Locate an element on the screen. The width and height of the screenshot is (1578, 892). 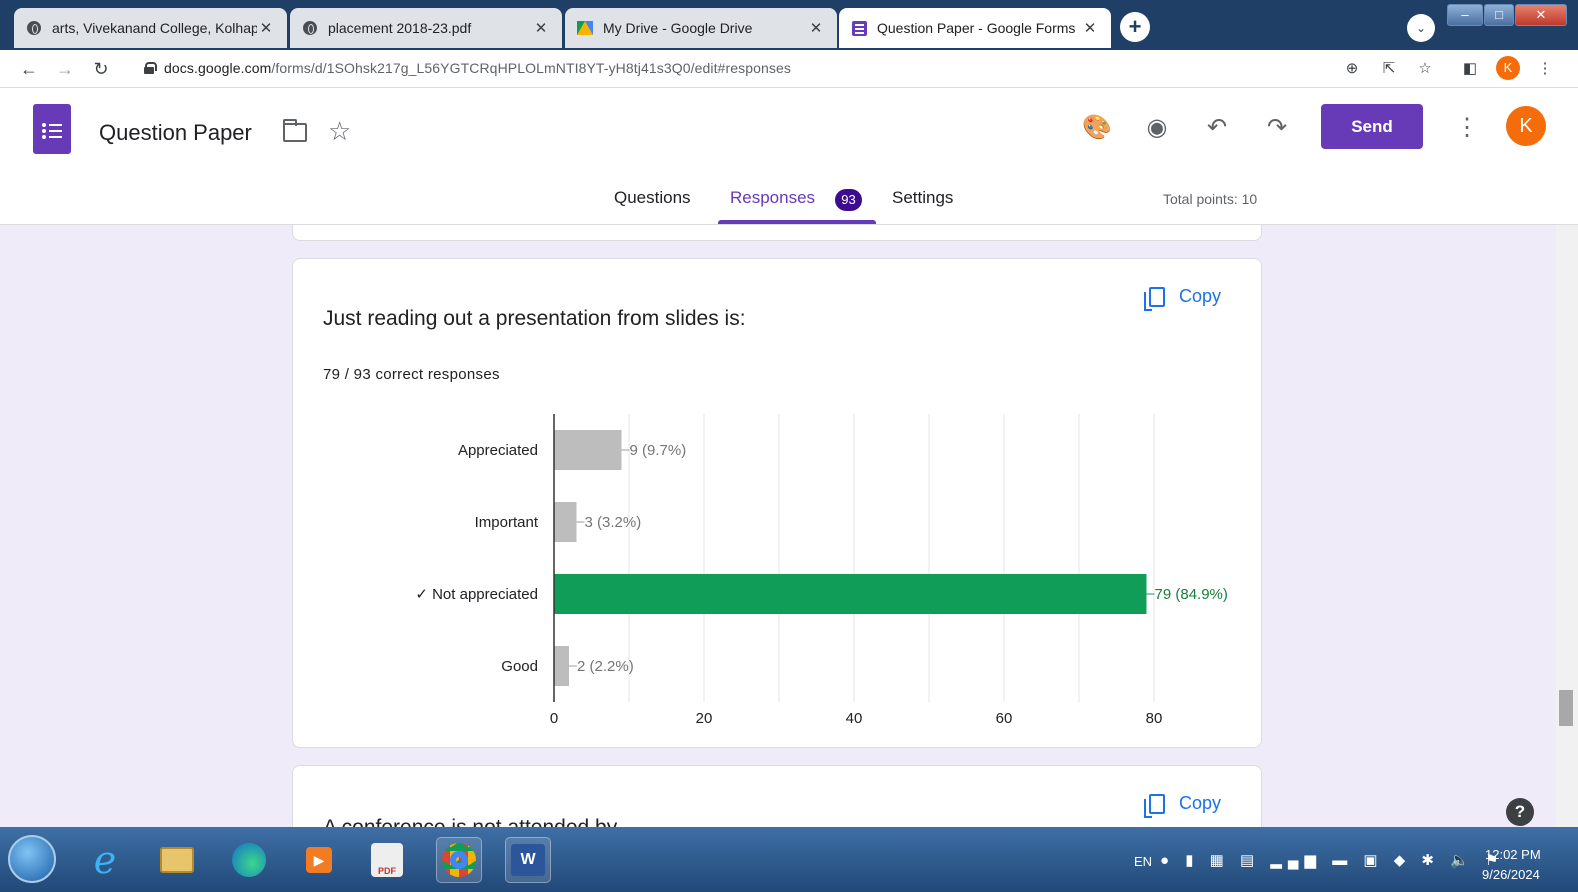
browser-tab-2: placement 2018-23.pdf ✕ is located at coordinates (426, 28).